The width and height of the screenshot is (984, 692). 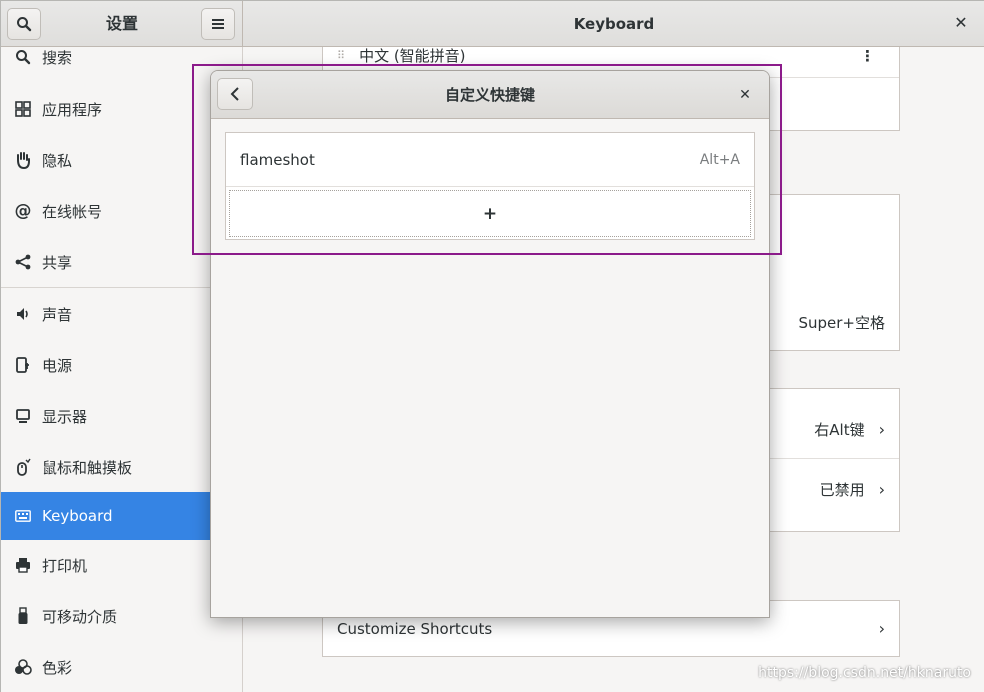 I want to click on main-header: Keyboard ✕, so click(x=613, y=24).